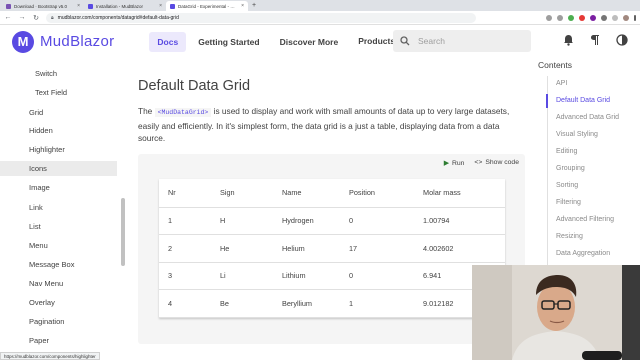  What do you see at coordinates (242, 248) in the screenshot?
I see `cell-sign: He` at bounding box center [242, 248].